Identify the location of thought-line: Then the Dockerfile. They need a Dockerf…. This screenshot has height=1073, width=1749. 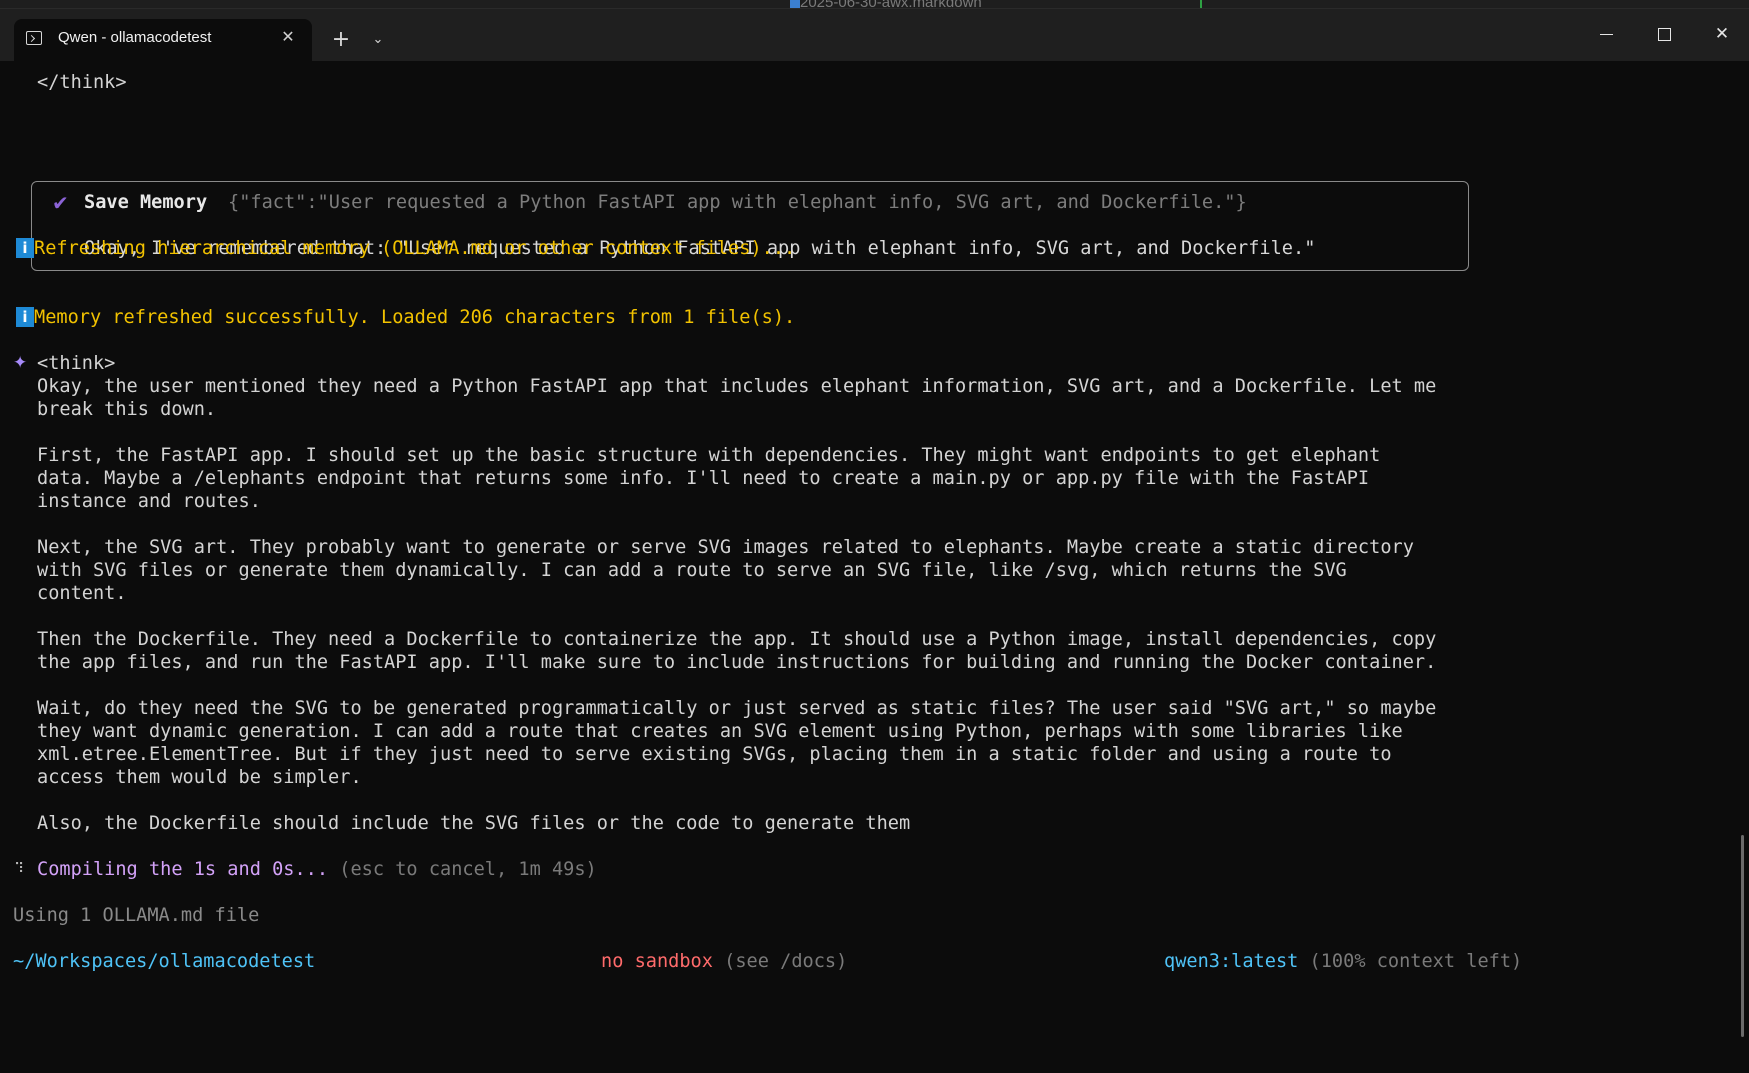
(737, 639).